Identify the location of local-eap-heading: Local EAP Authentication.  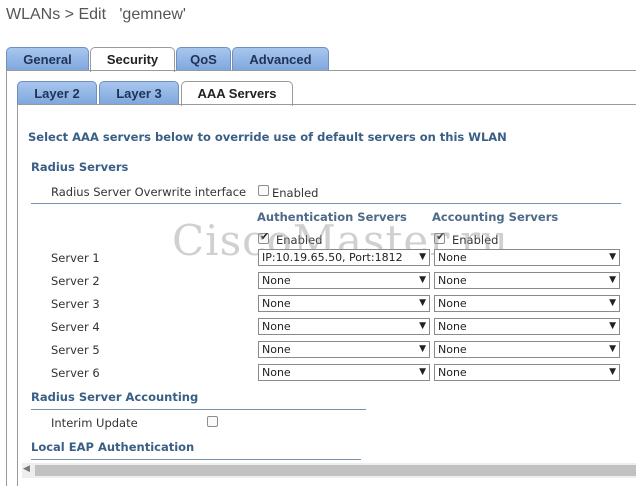
(113, 447).